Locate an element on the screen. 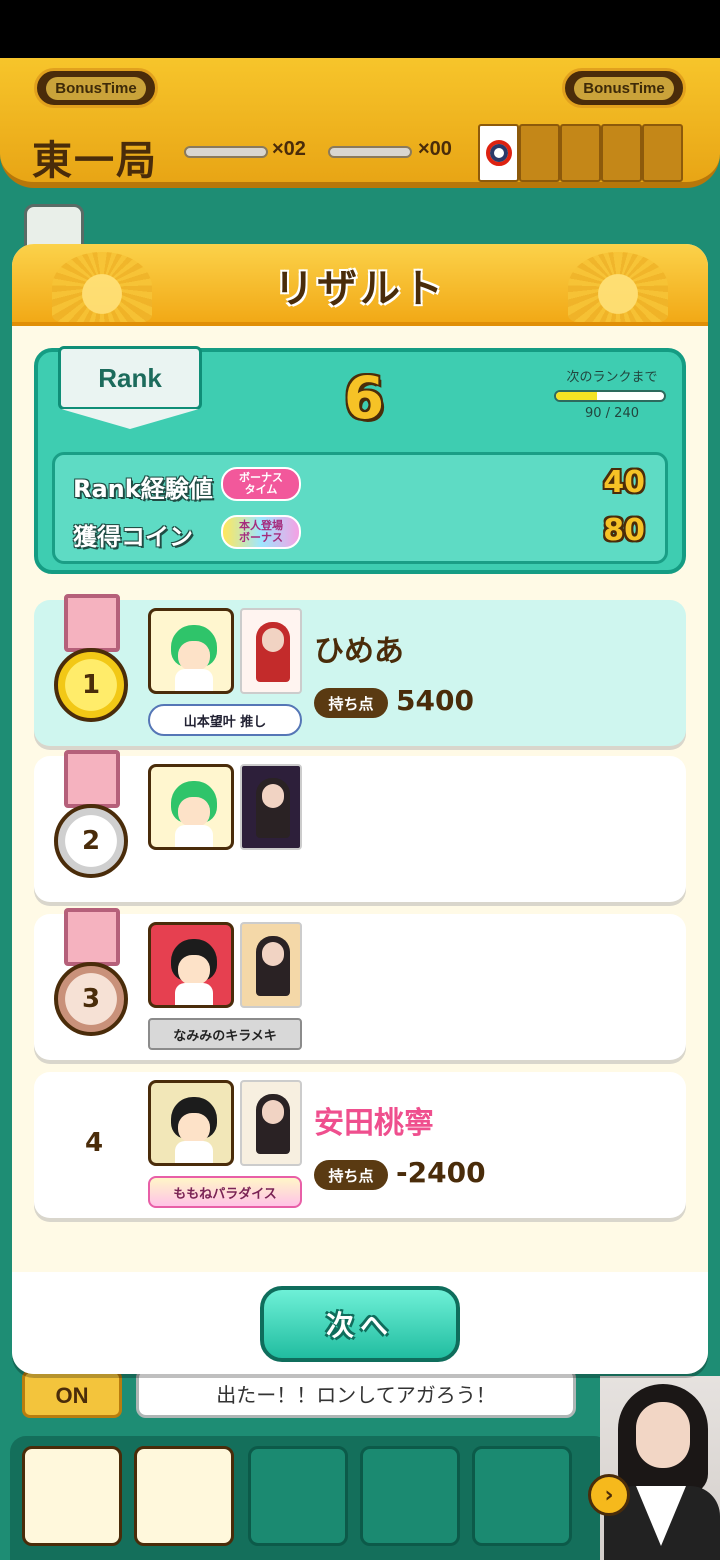  bronze-medal-icon: 3 is located at coordinates (91, 999).